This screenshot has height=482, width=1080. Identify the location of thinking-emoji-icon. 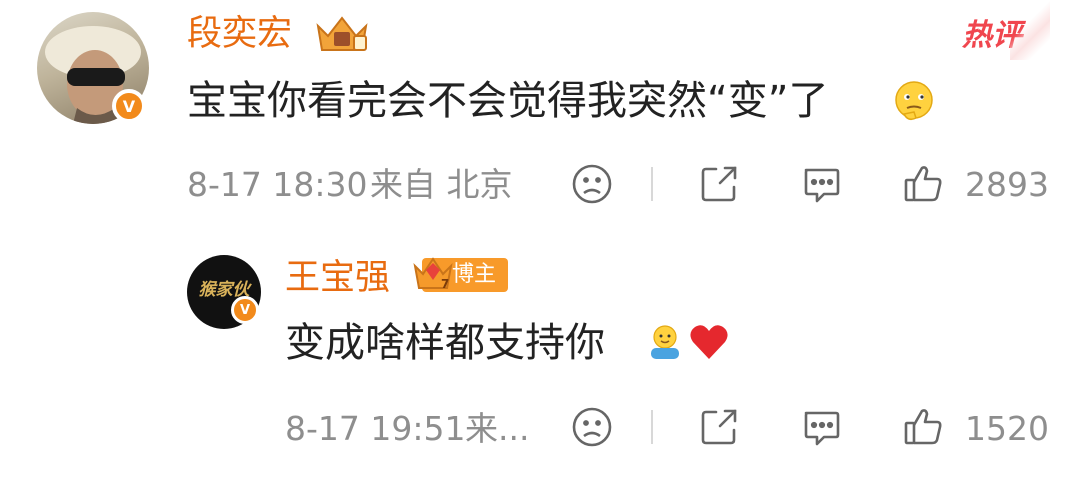
(914, 102).